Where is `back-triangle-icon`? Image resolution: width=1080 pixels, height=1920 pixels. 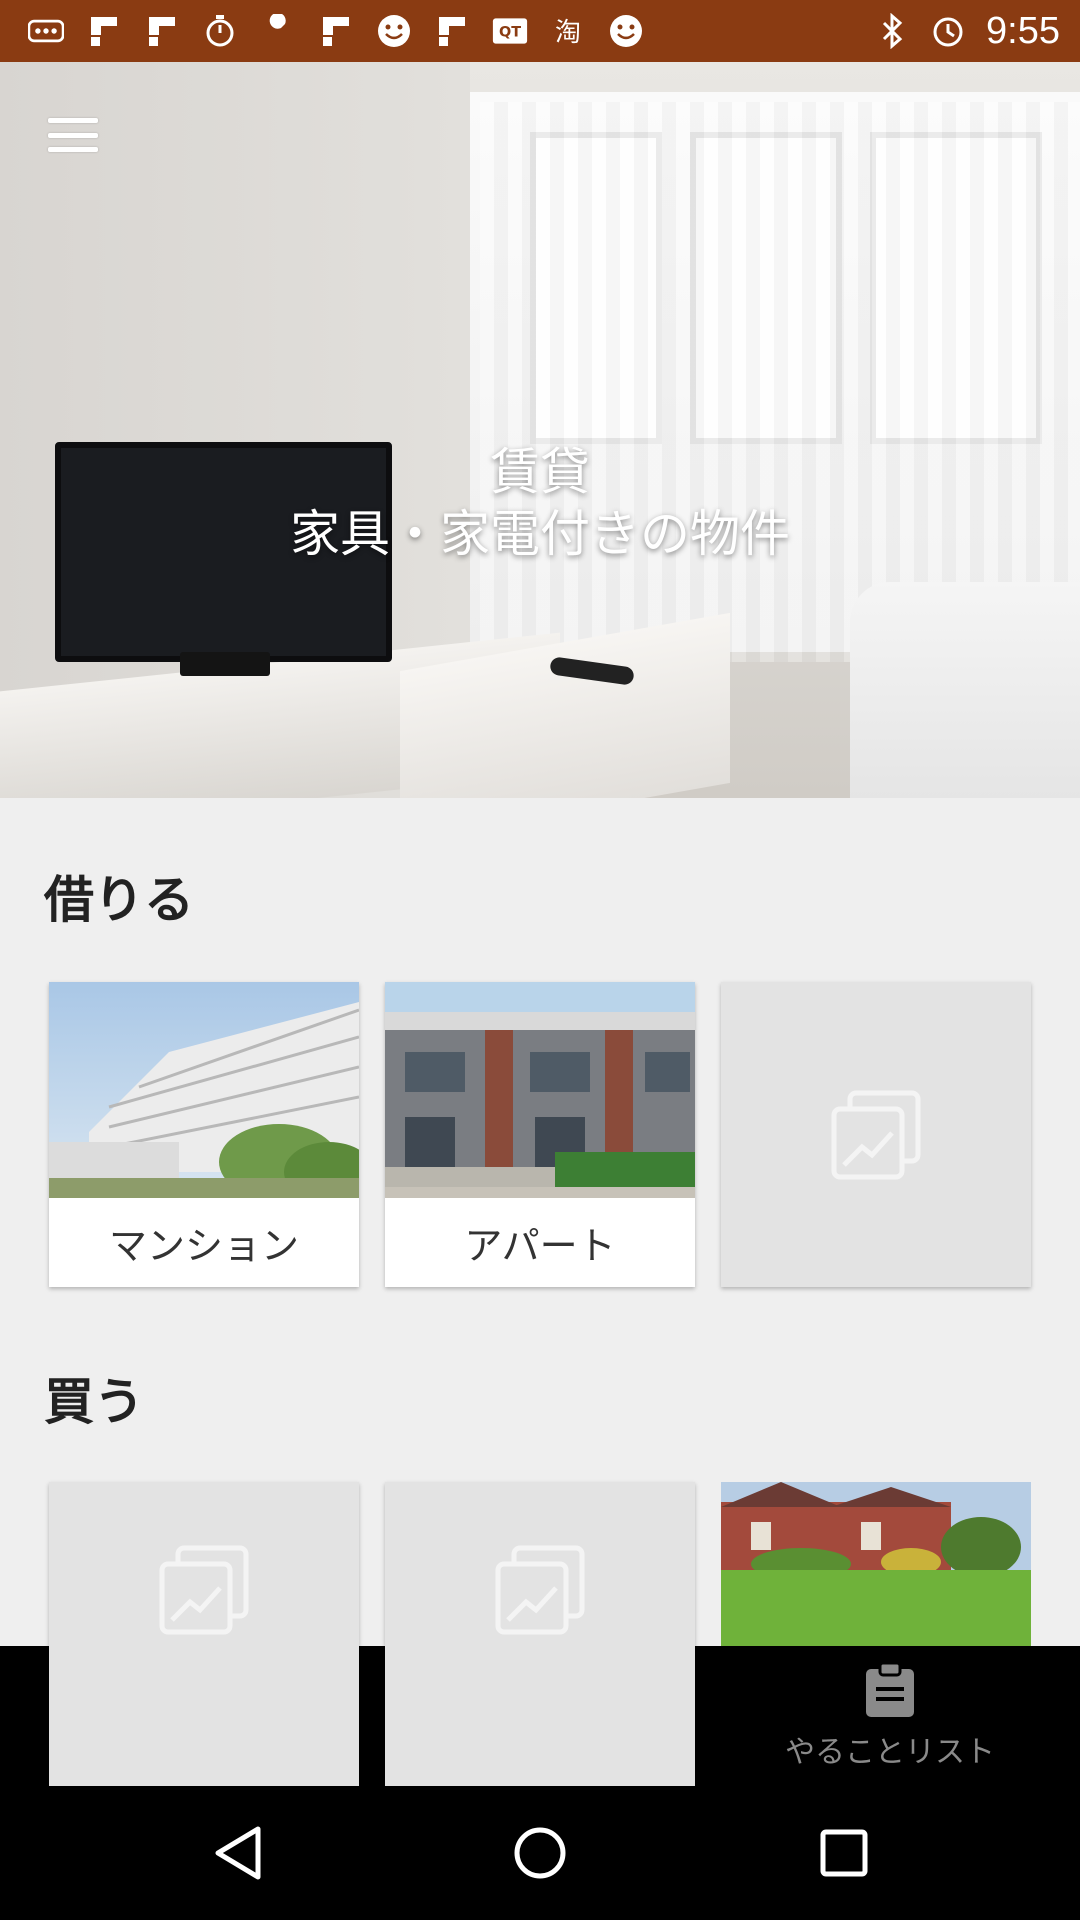 back-triangle-icon is located at coordinates (238, 1853).